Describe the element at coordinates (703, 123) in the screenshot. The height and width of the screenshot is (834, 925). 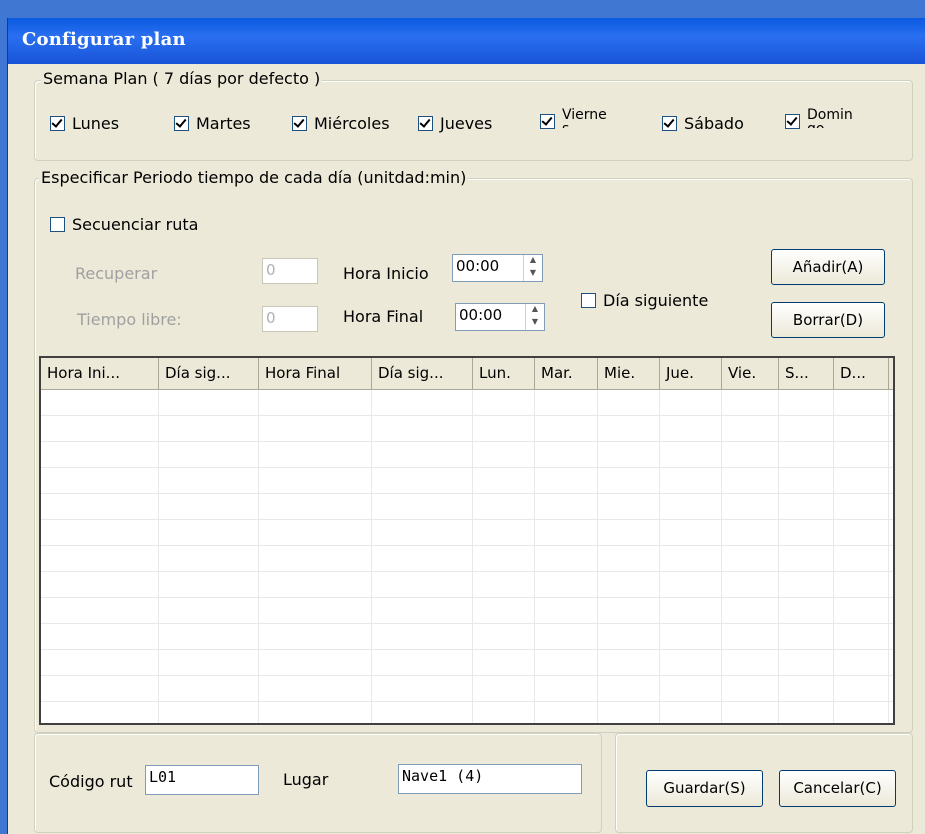
I see `checkbox-sabado: Sábado` at that location.